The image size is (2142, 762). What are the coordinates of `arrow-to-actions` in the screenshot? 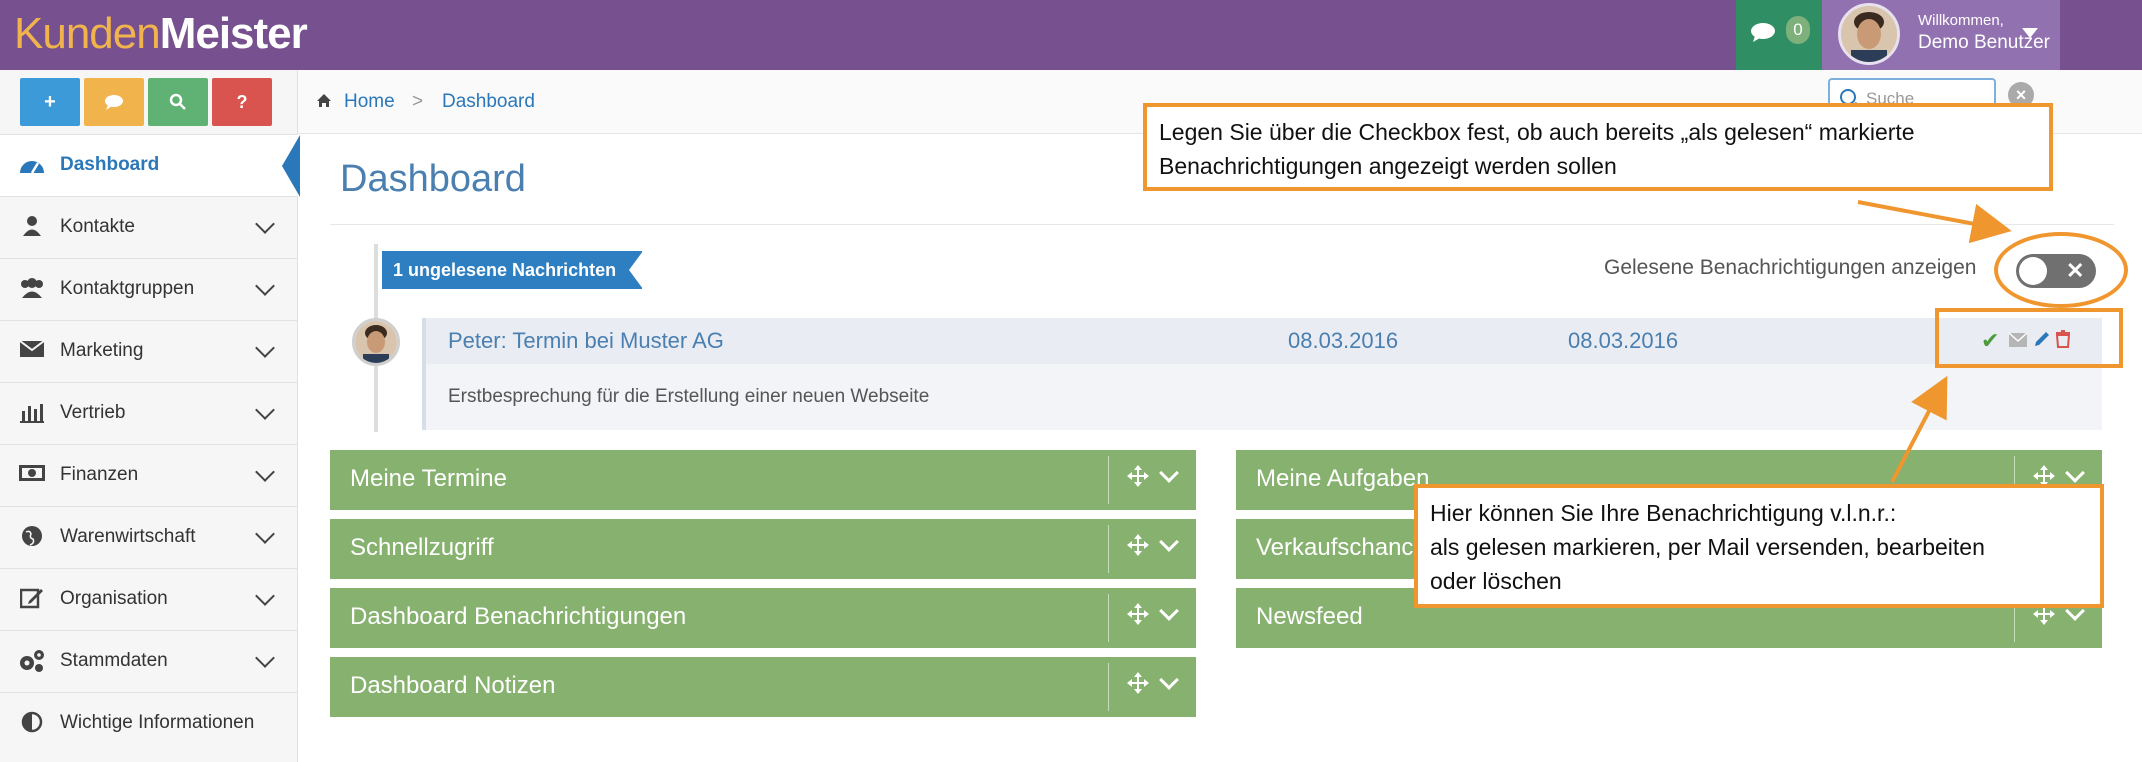 It's located at (1919, 429).